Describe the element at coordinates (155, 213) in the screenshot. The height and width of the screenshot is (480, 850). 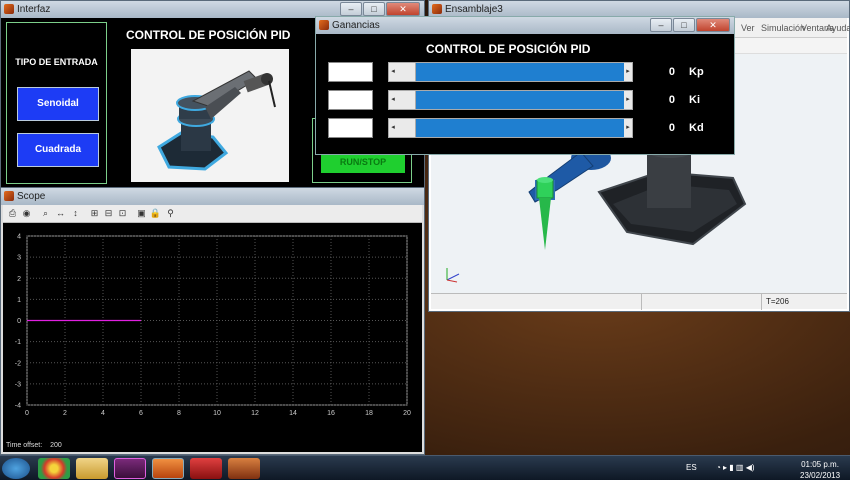
I see `lock-icon: 🔒` at that location.